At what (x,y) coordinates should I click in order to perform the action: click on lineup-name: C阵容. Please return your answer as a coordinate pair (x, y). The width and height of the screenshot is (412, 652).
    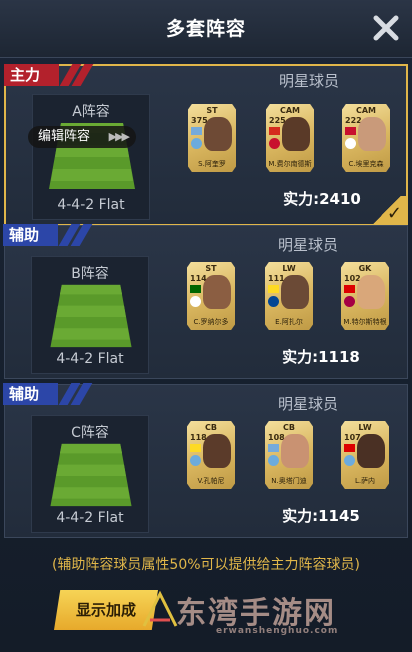
    Looking at the image, I should click on (90, 433).